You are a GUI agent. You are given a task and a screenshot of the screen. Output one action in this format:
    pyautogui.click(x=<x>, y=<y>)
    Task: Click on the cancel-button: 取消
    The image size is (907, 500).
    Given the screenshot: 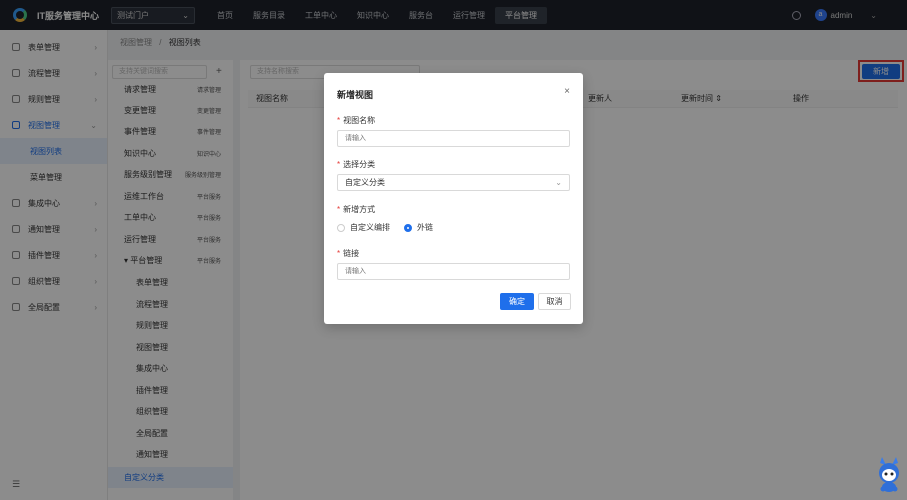 What is the action you would take?
    pyautogui.click(x=554, y=301)
    